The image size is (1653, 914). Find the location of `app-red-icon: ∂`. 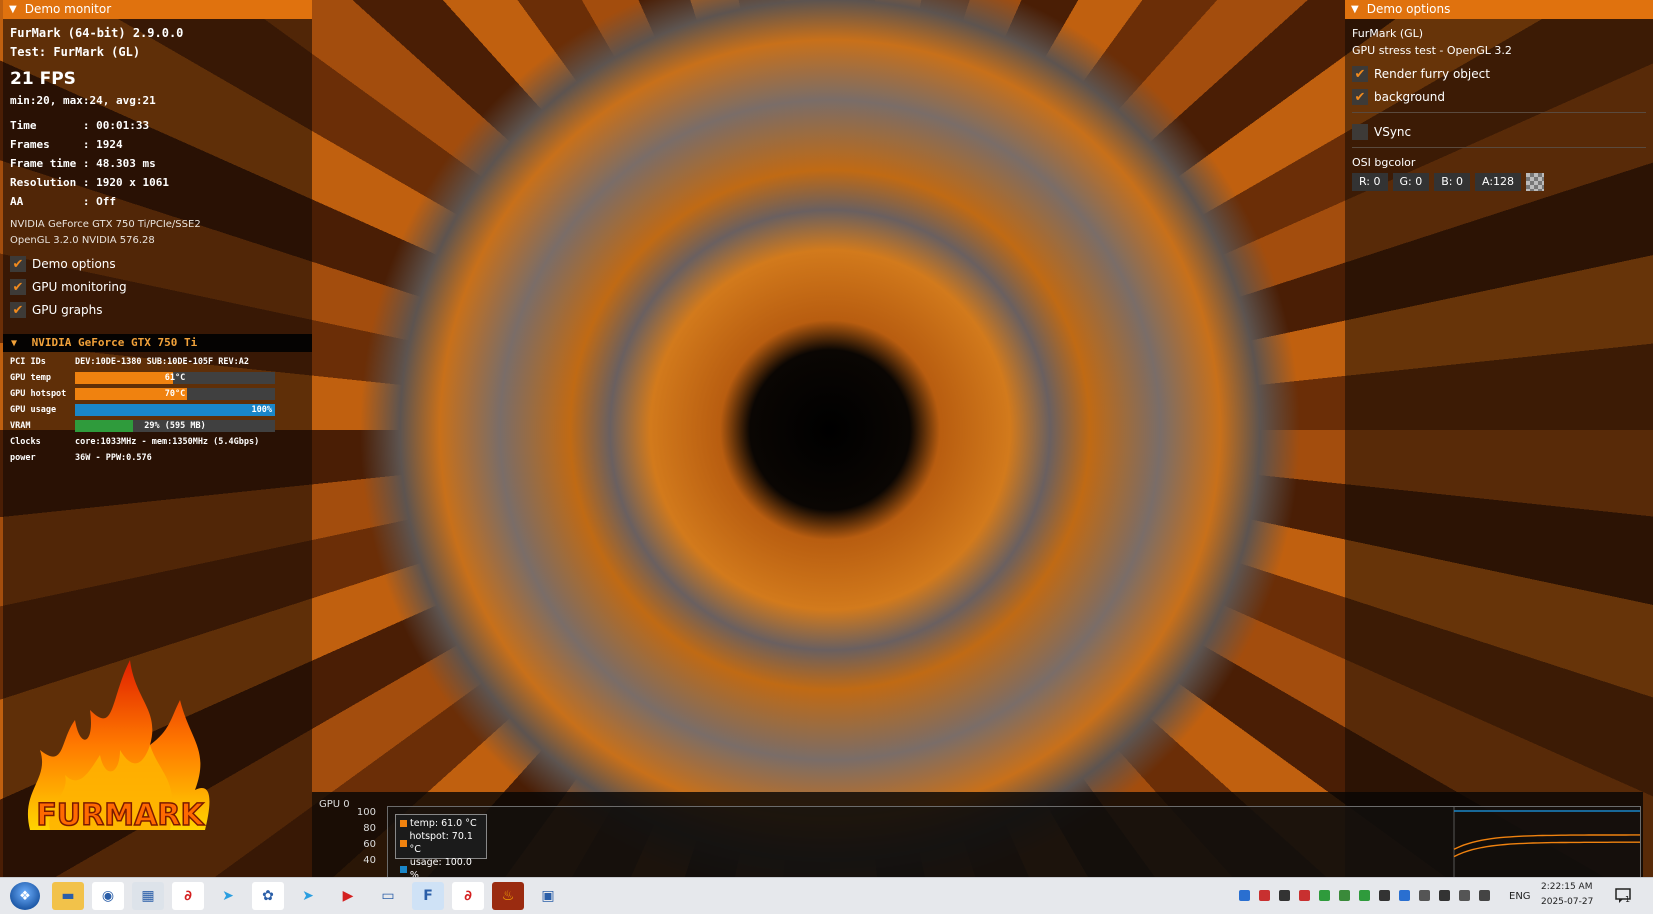

app-red-icon: ∂ is located at coordinates (188, 896).